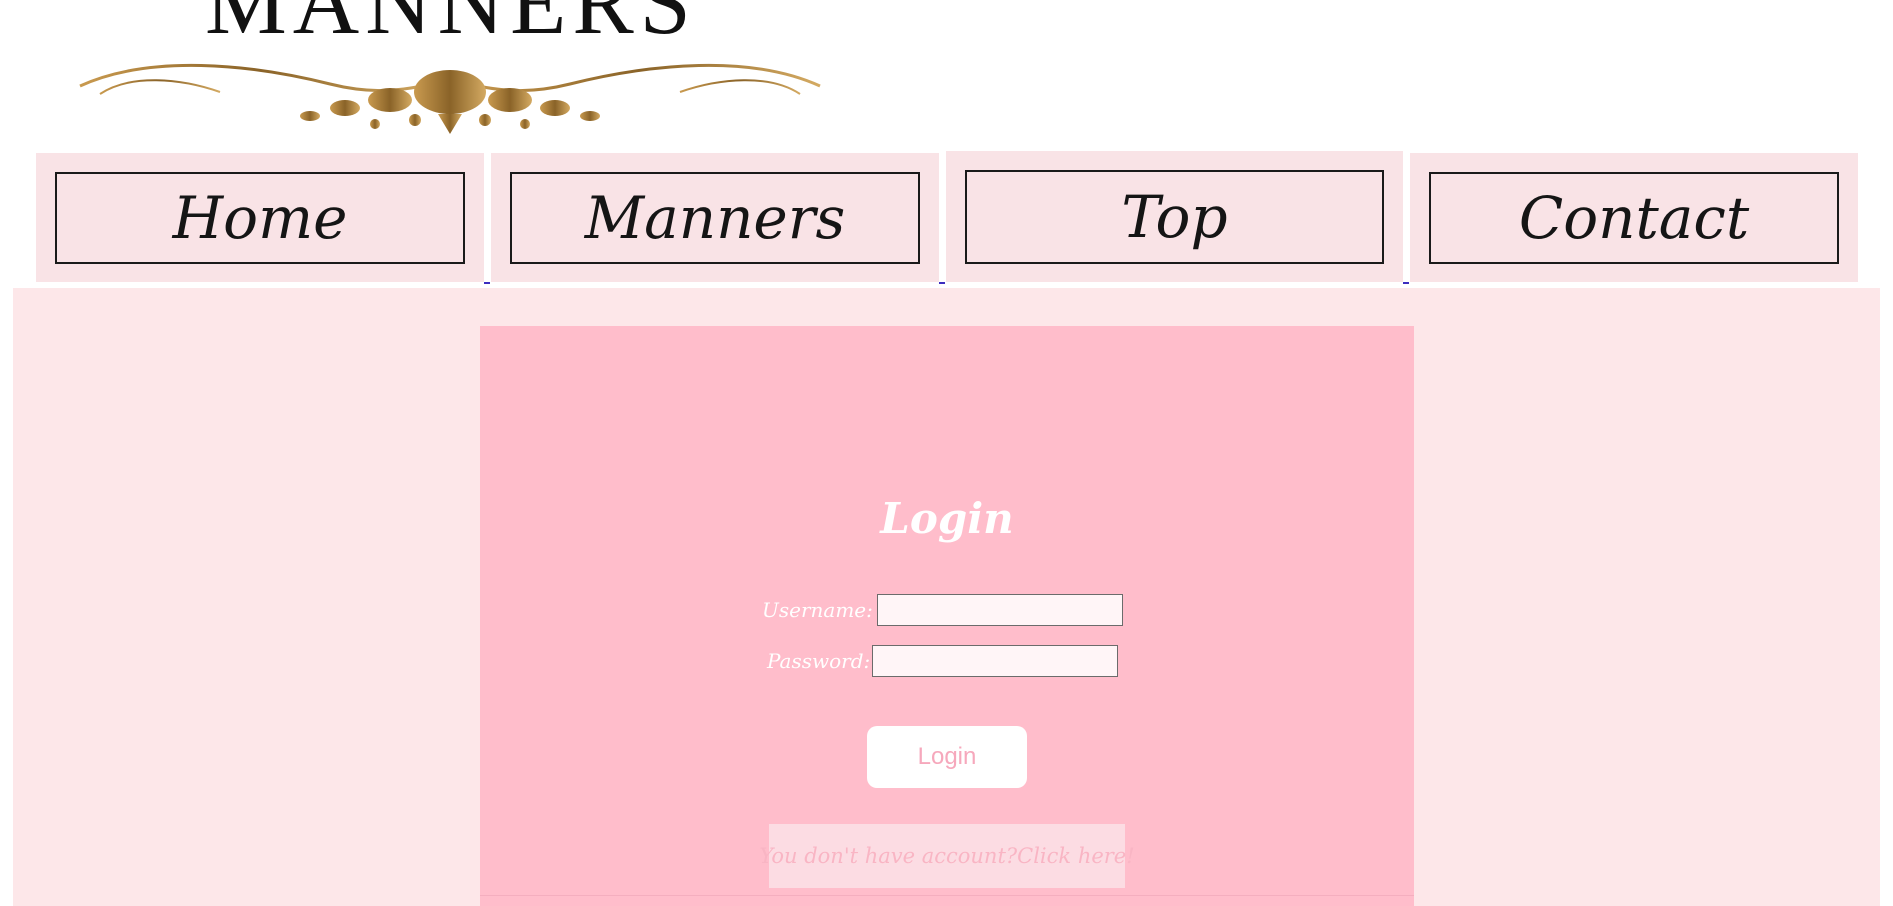 Image resolution: width=1893 pixels, height=906 pixels. I want to click on username-label: Username:, so click(817, 610).